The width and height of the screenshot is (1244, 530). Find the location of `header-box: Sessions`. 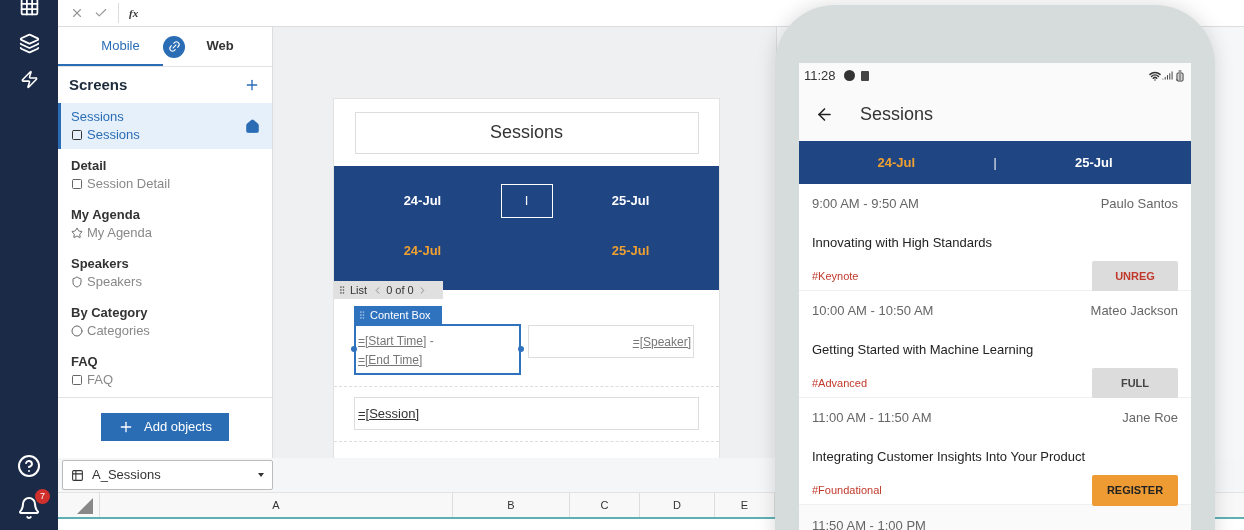

header-box: Sessions is located at coordinates (526, 132).